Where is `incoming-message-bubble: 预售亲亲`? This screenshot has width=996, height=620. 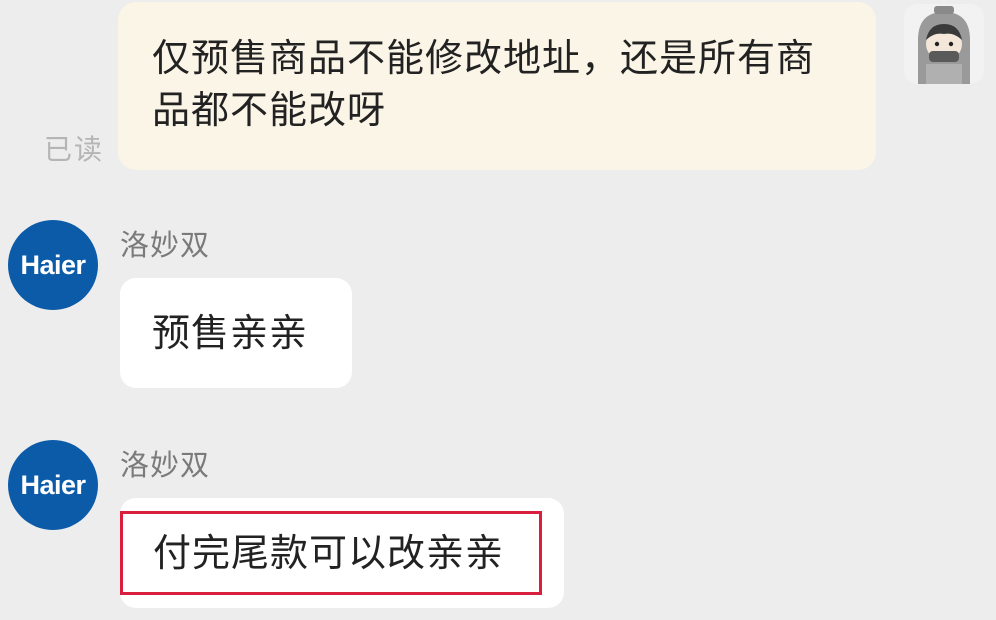
incoming-message-bubble: 预售亲亲 is located at coordinates (236, 333).